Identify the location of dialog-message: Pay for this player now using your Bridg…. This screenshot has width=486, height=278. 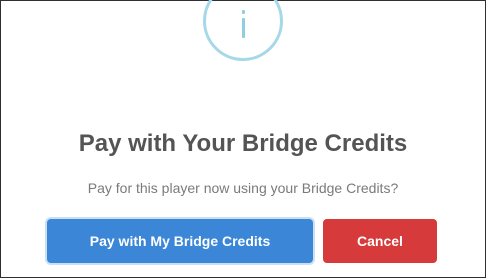
(243, 188).